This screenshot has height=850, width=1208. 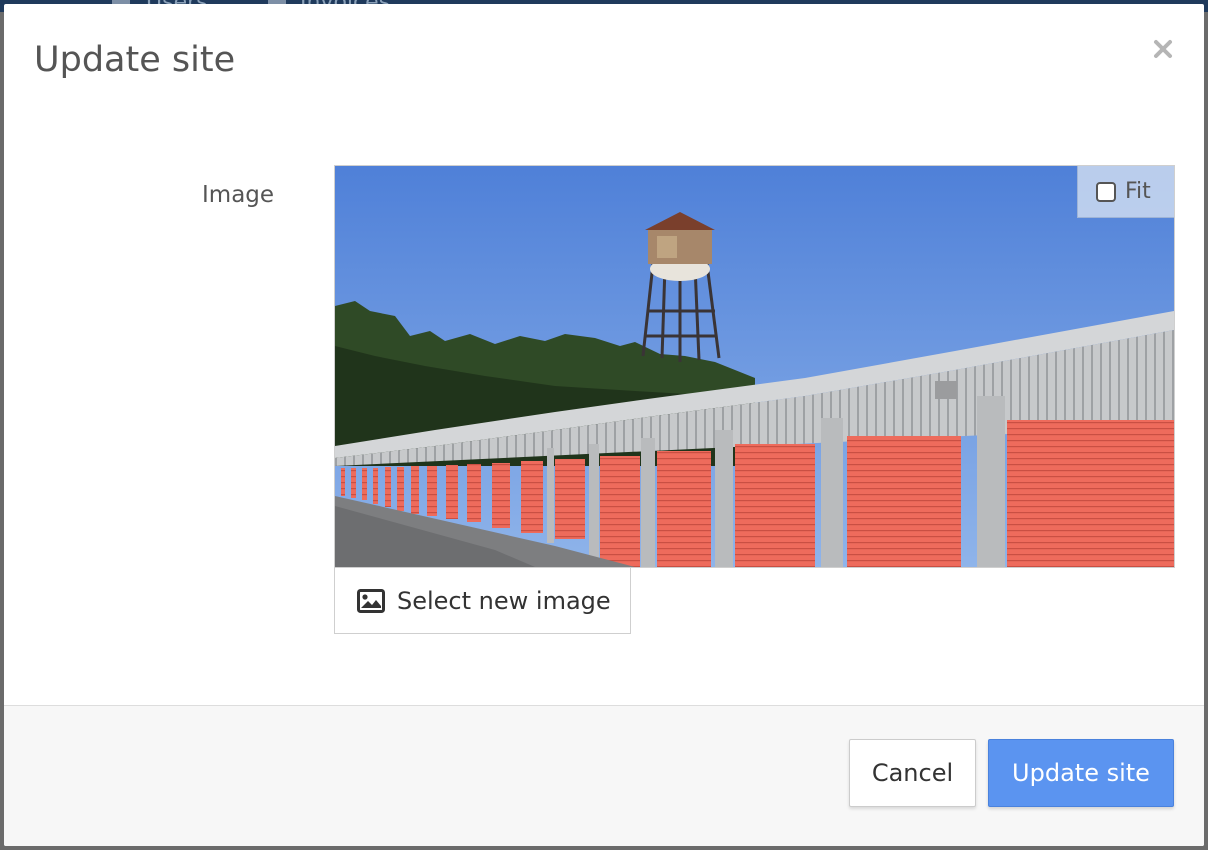 What do you see at coordinates (1106, 191) in the screenshot?
I see `fit-checkbox` at bounding box center [1106, 191].